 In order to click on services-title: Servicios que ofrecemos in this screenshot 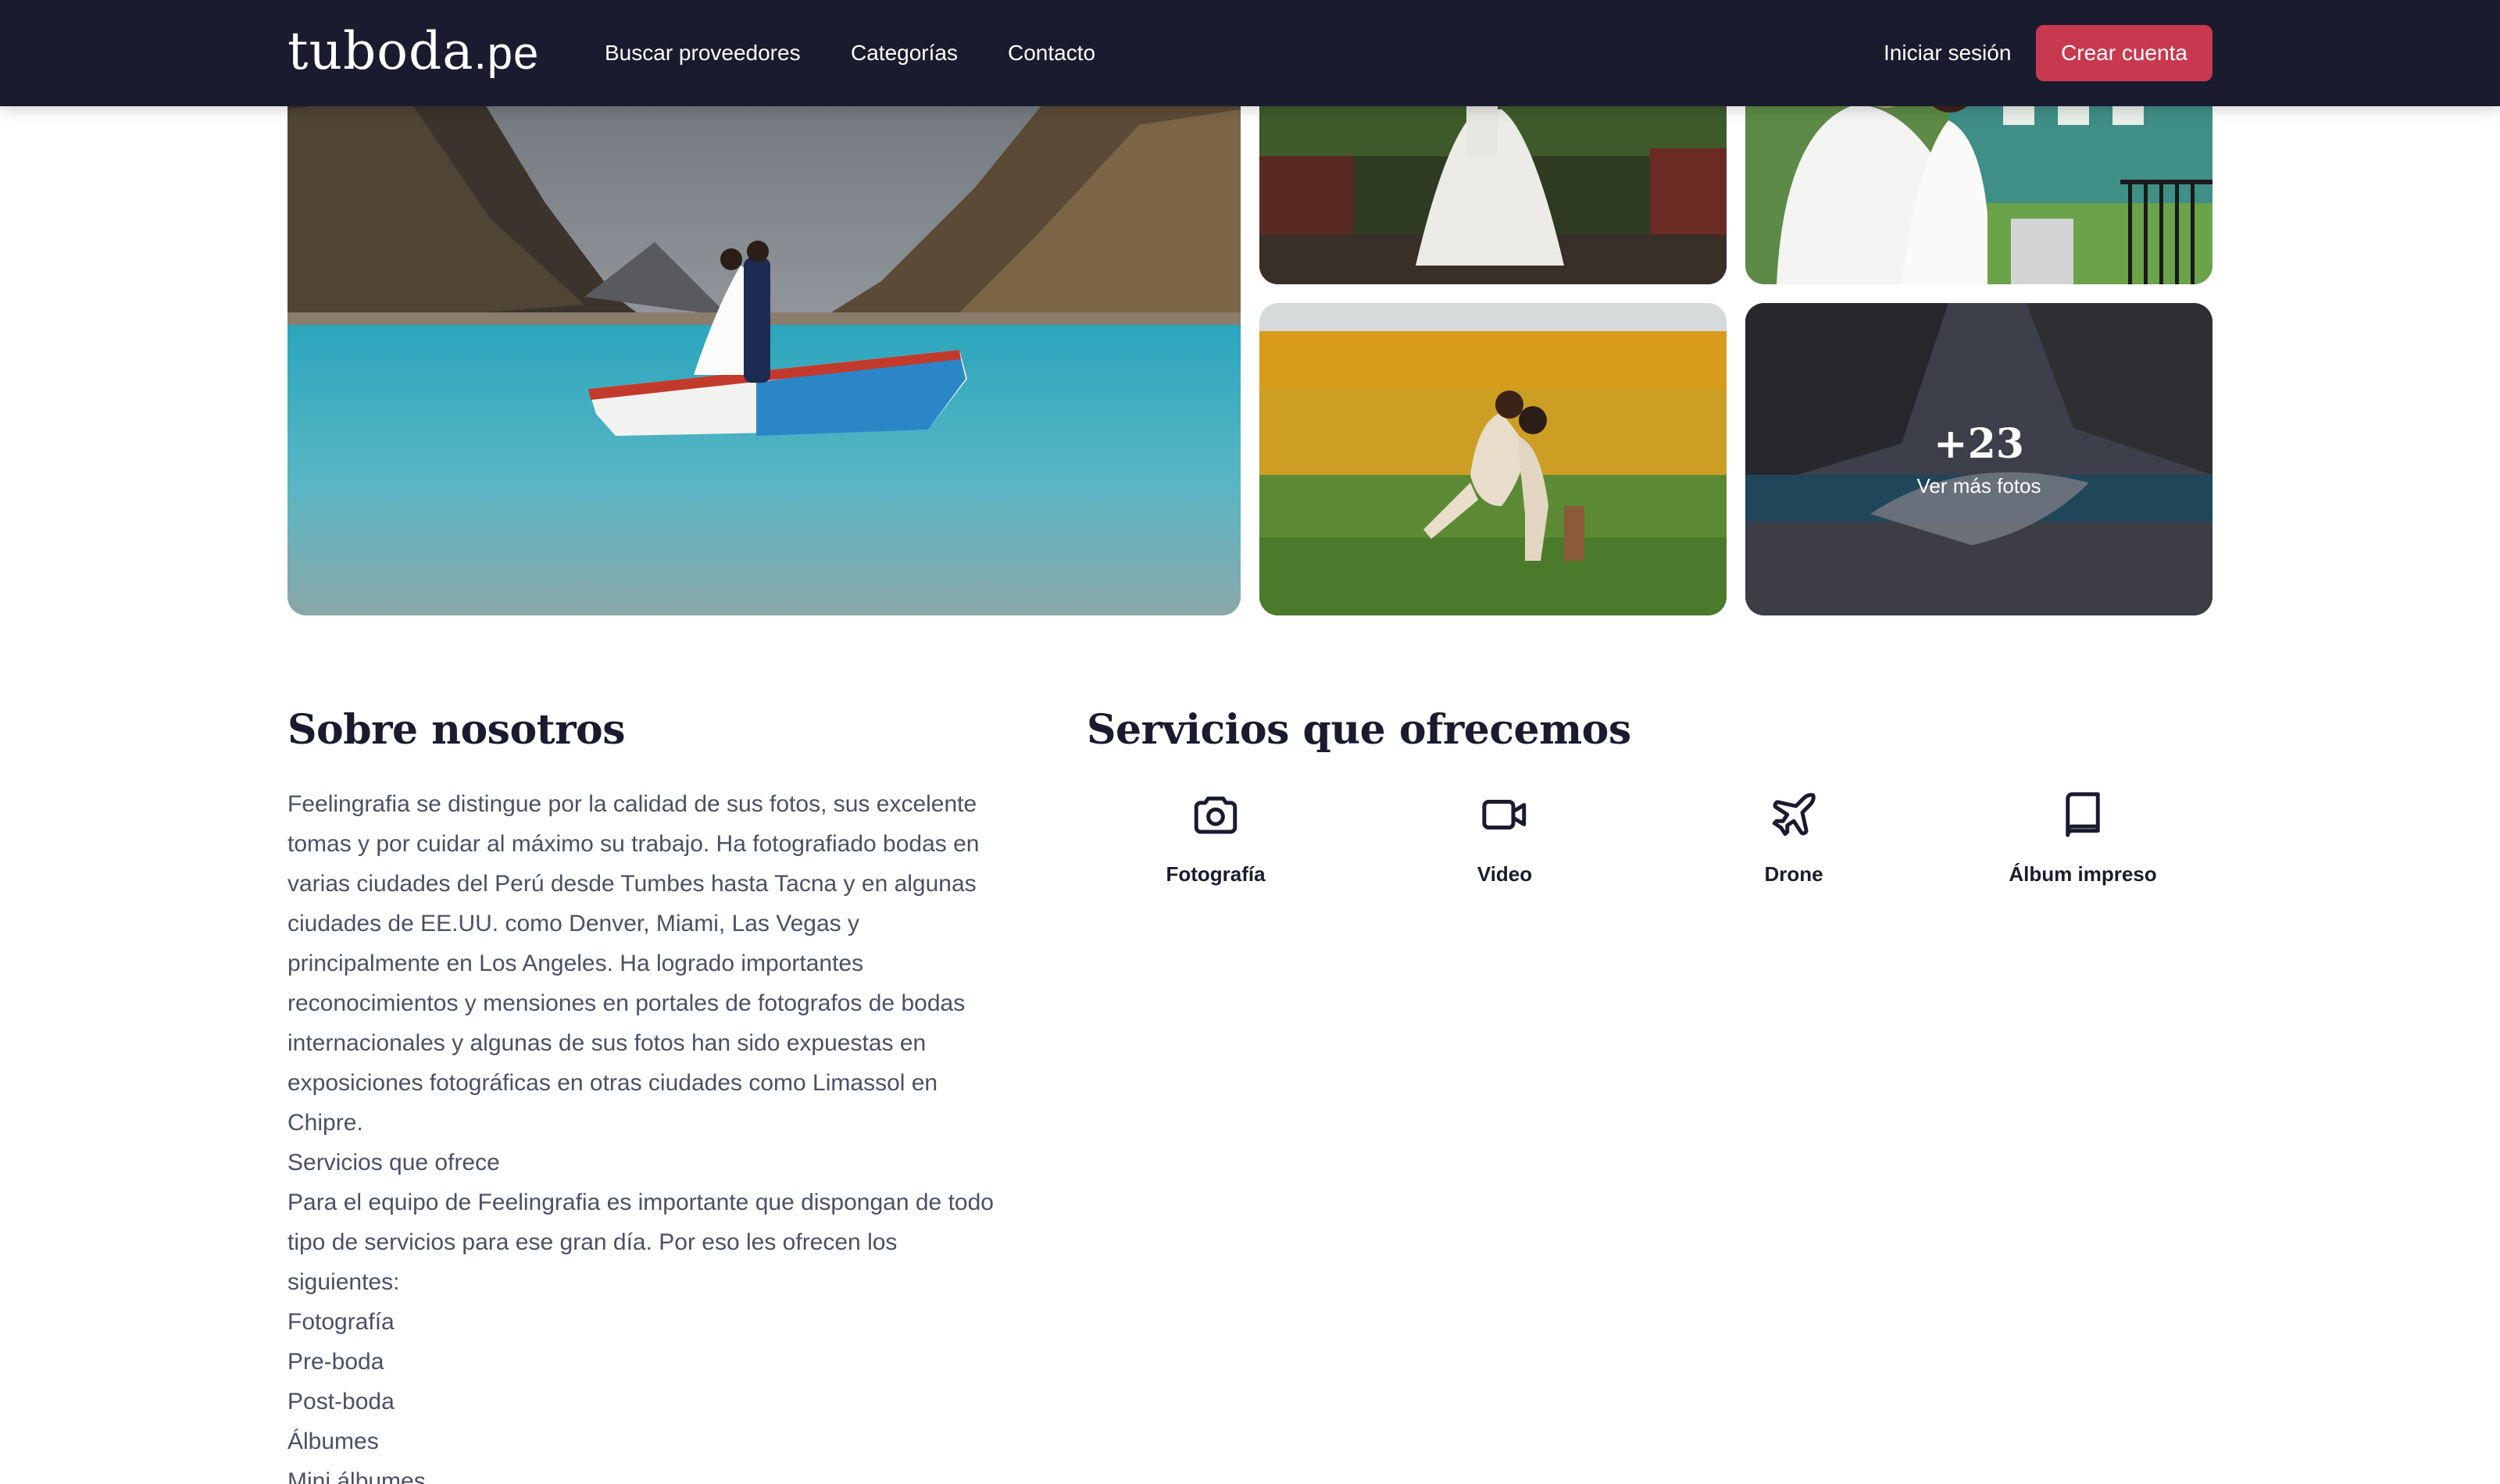, I will do `click(1359, 730)`.